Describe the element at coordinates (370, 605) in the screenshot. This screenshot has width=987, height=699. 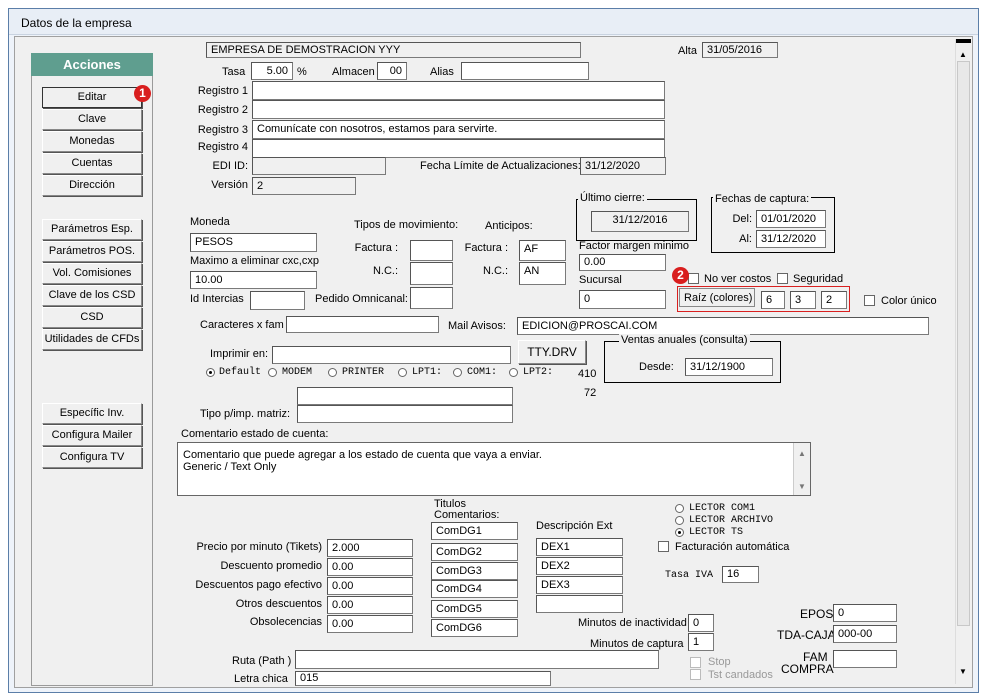
I see `otros-descuentos-field: 0.00` at that location.